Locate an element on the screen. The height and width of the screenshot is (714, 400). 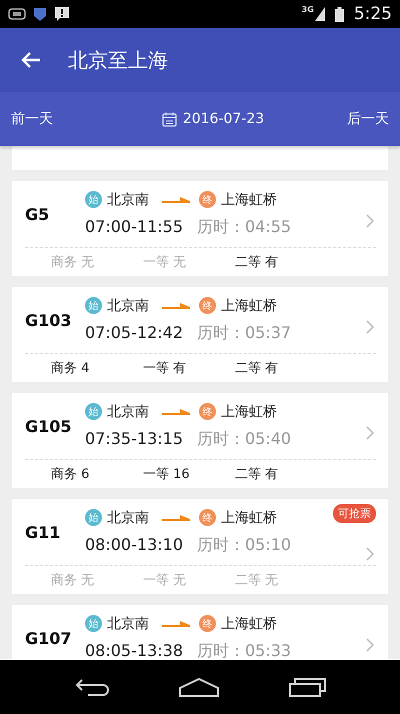
departure-arrival-time: 08:05-13:38 is located at coordinates (134, 650).